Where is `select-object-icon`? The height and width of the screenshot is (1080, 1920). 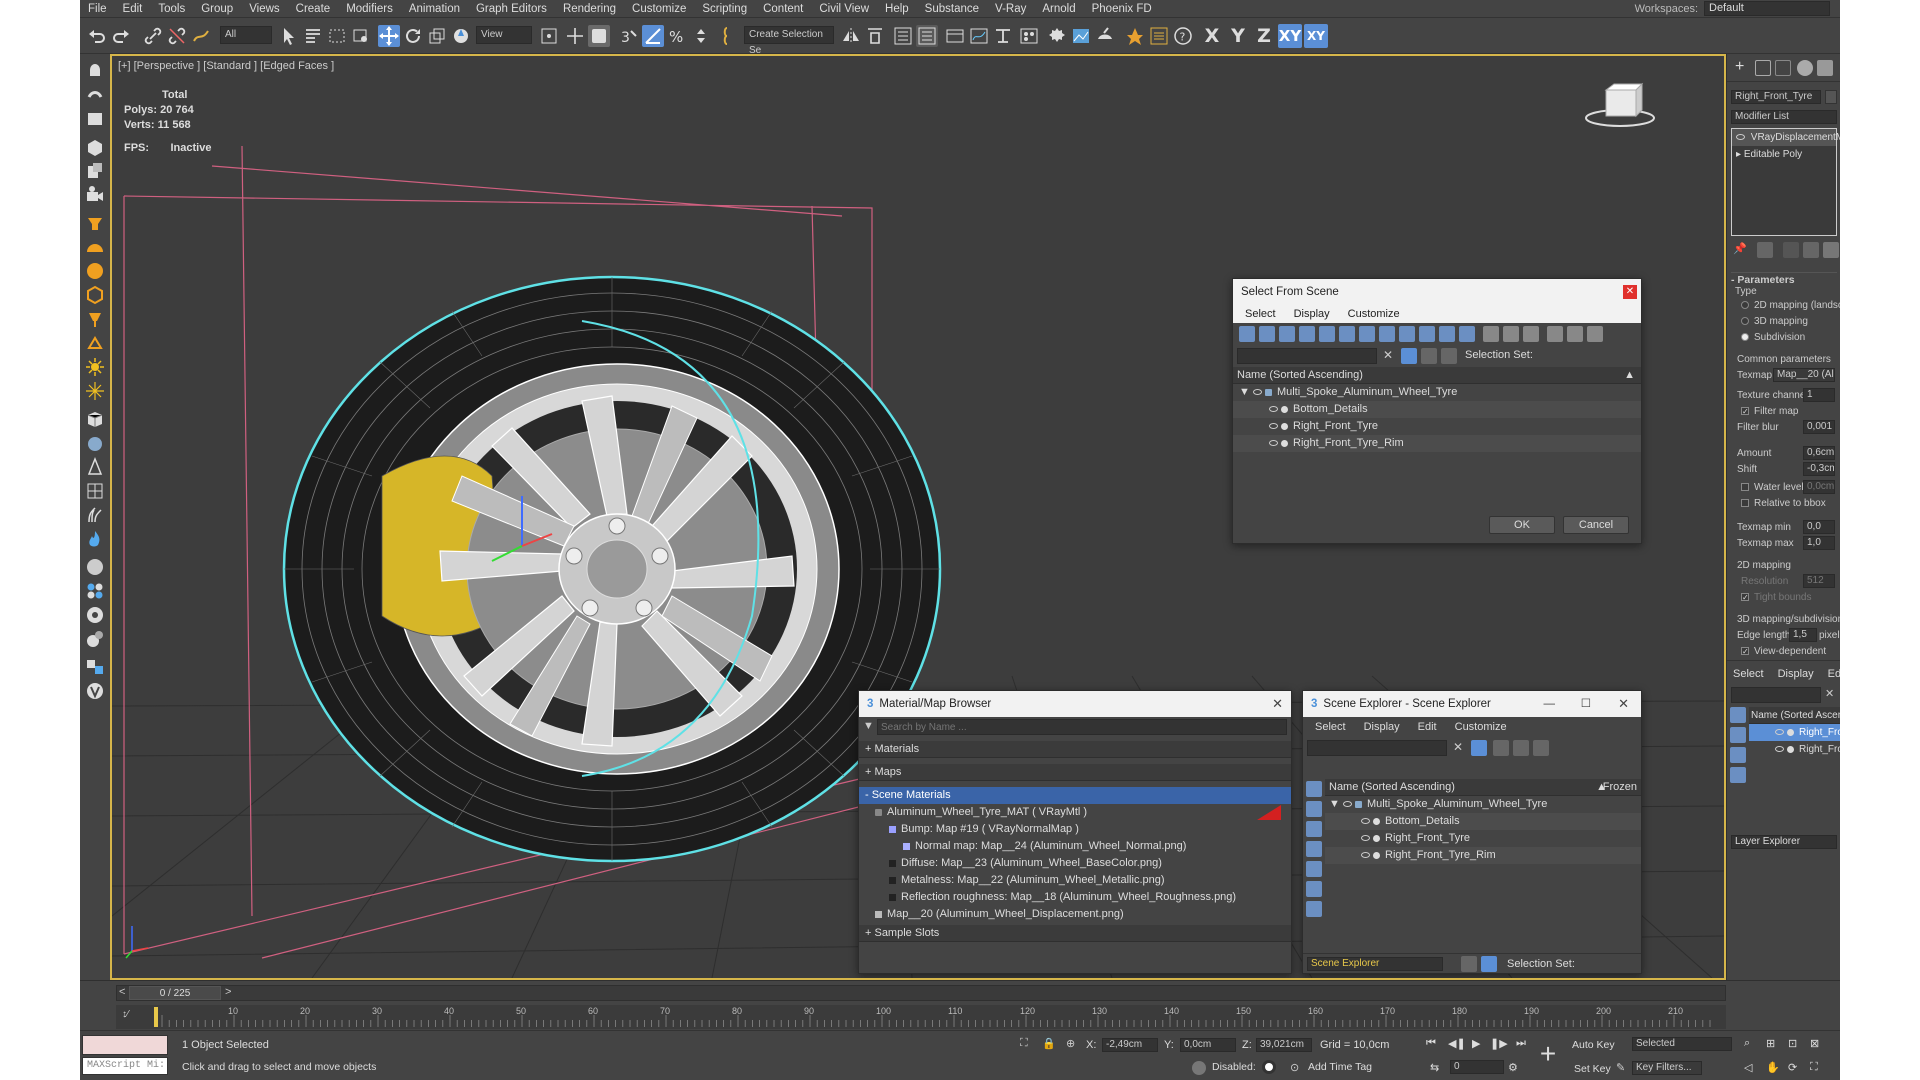
select-object-icon is located at coordinates (289, 36).